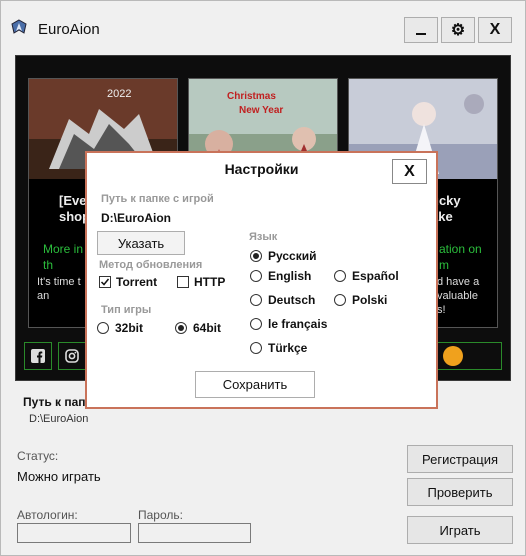 The width and height of the screenshot is (526, 556). I want to click on check-button: Проверить, so click(460, 492).